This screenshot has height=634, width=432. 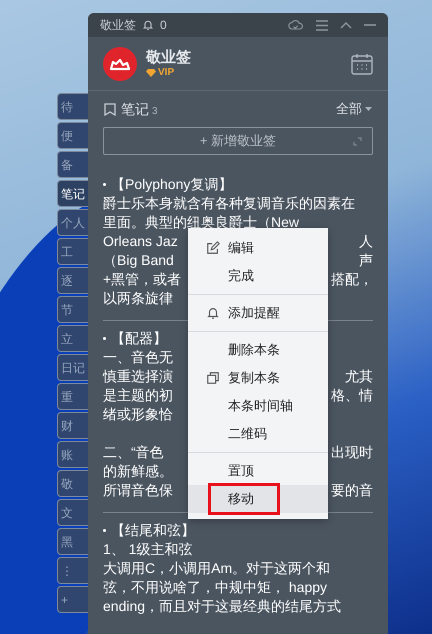 What do you see at coordinates (72, 425) in the screenshot?
I see `side-tab: 财` at bounding box center [72, 425].